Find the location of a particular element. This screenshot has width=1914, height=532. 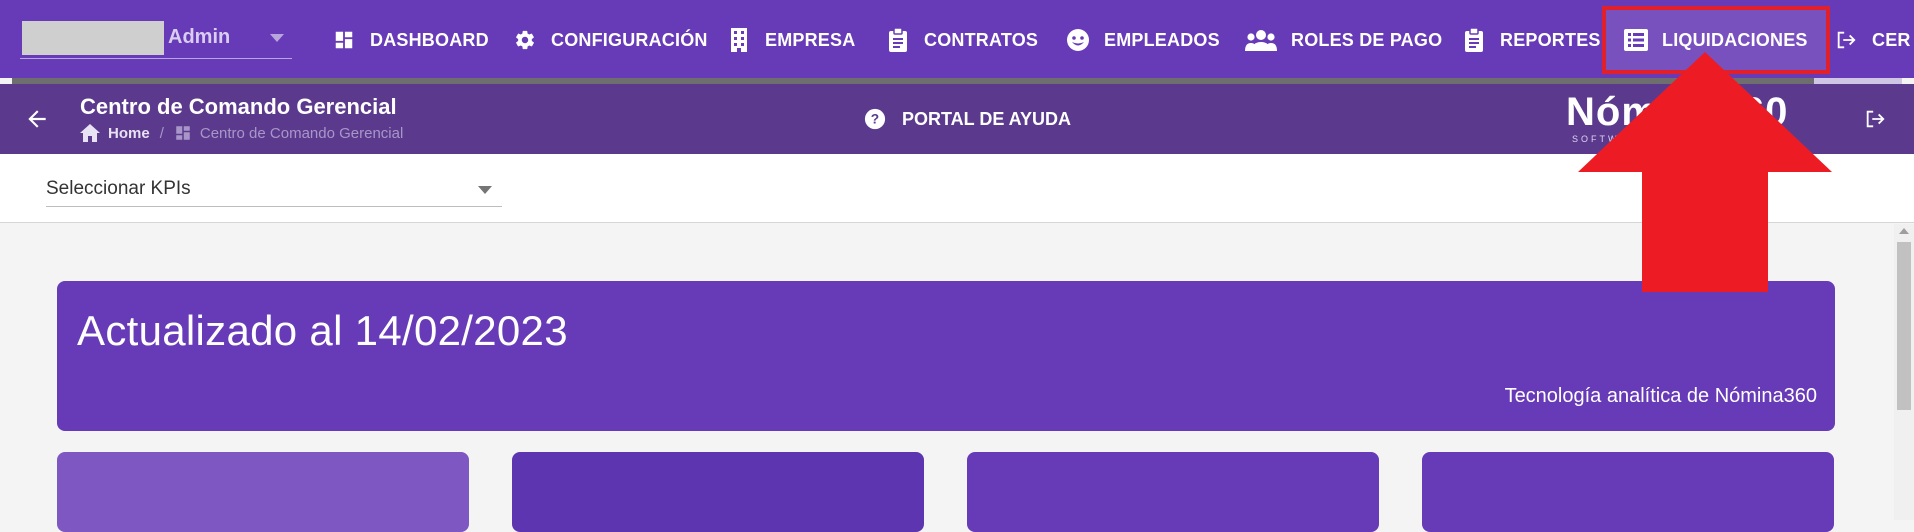

page-title: Centro de Comando Gerencial is located at coordinates (238, 106).